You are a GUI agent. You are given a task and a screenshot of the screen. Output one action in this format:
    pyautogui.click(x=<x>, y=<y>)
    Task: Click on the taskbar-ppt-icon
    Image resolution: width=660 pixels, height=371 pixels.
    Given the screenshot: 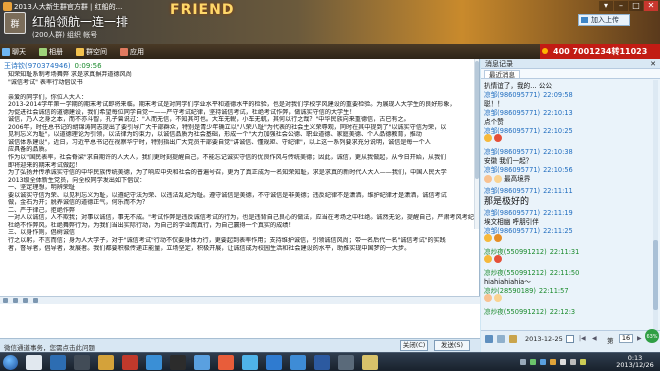 What is the action you would take?
    pyautogui.click(x=274, y=362)
    